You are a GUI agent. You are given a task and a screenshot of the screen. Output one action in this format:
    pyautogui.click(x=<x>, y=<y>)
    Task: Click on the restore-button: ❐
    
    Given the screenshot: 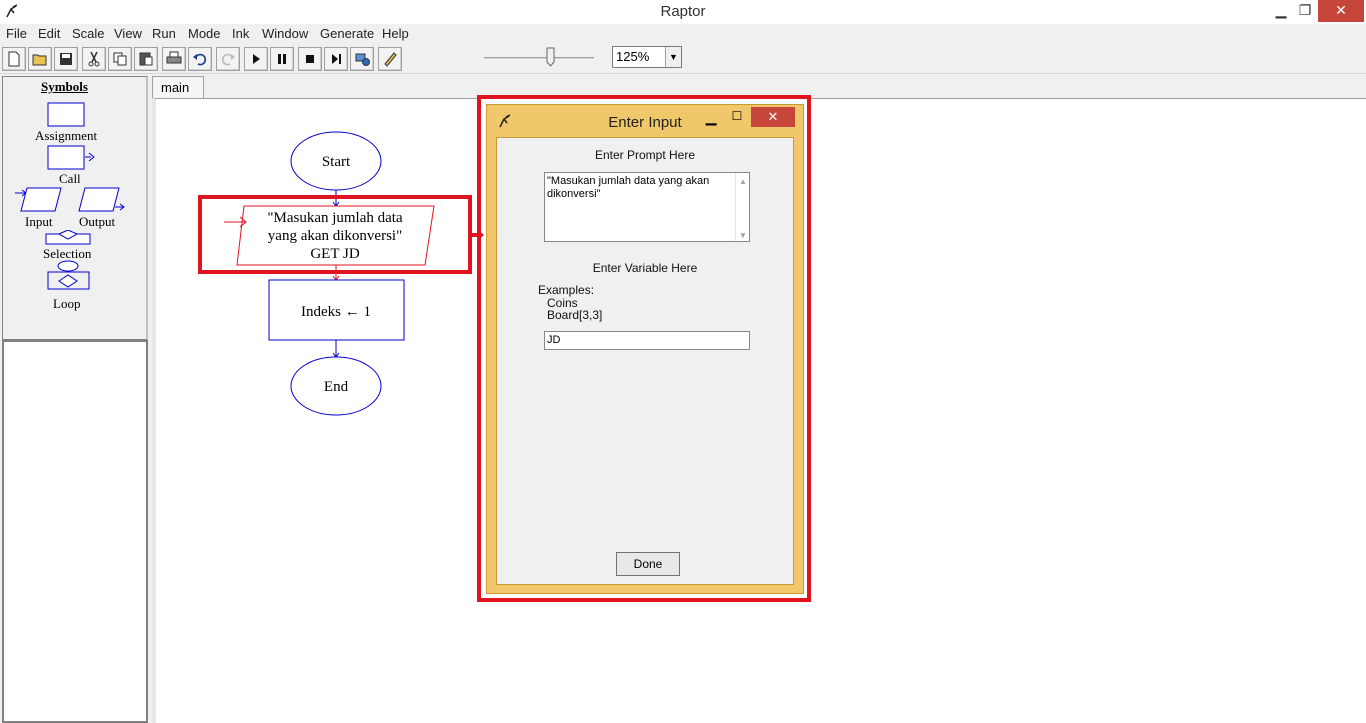 What is the action you would take?
    pyautogui.click(x=1305, y=11)
    